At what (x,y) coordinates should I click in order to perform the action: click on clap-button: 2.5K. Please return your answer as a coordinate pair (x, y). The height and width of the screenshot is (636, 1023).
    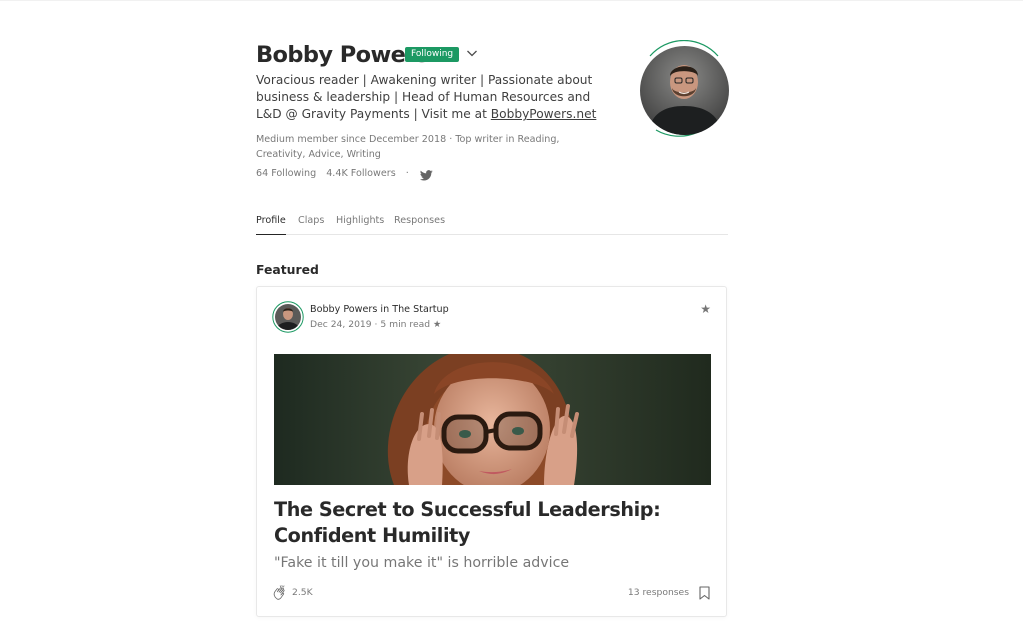
    Looking at the image, I should click on (292, 592).